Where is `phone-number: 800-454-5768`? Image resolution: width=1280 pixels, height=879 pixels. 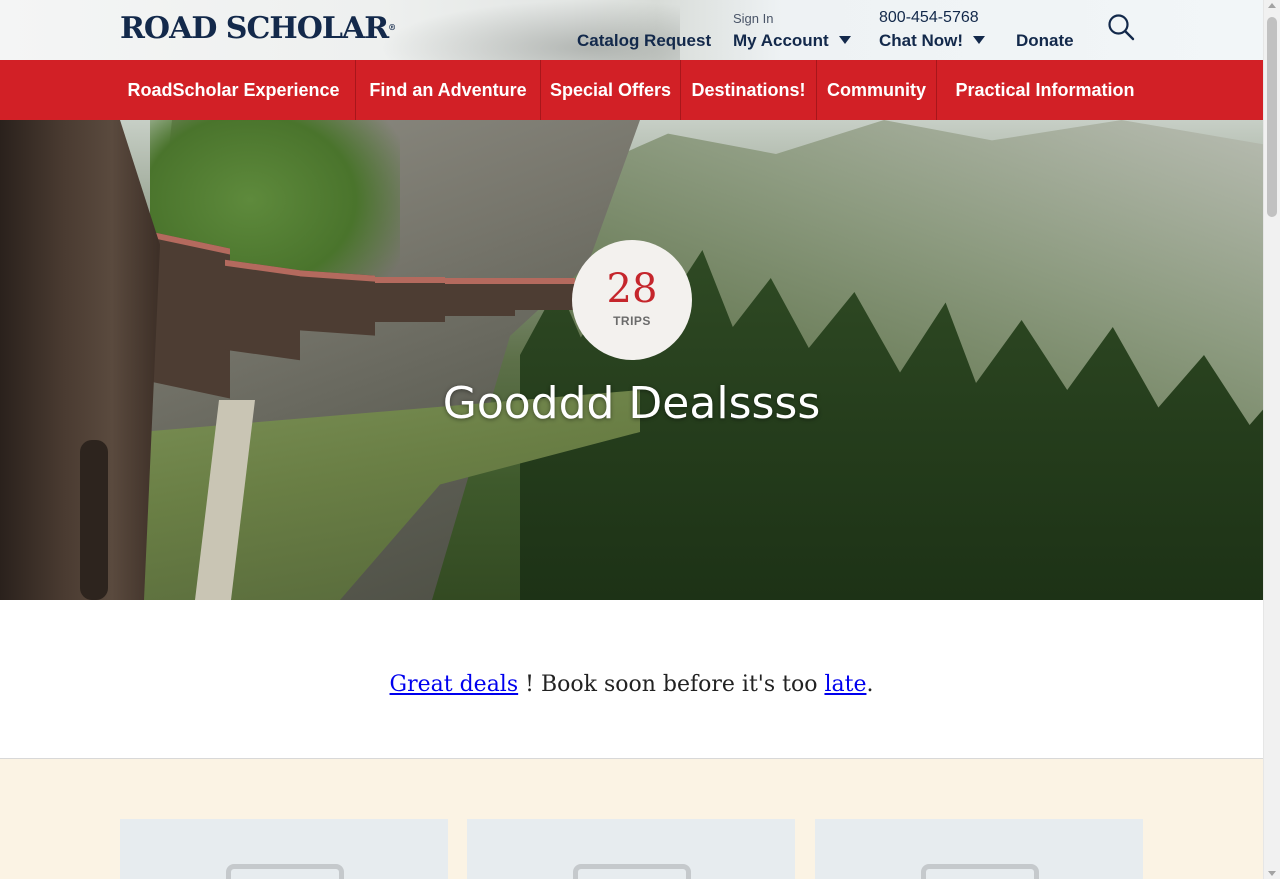 phone-number: 800-454-5768 is located at coordinates (929, 18).